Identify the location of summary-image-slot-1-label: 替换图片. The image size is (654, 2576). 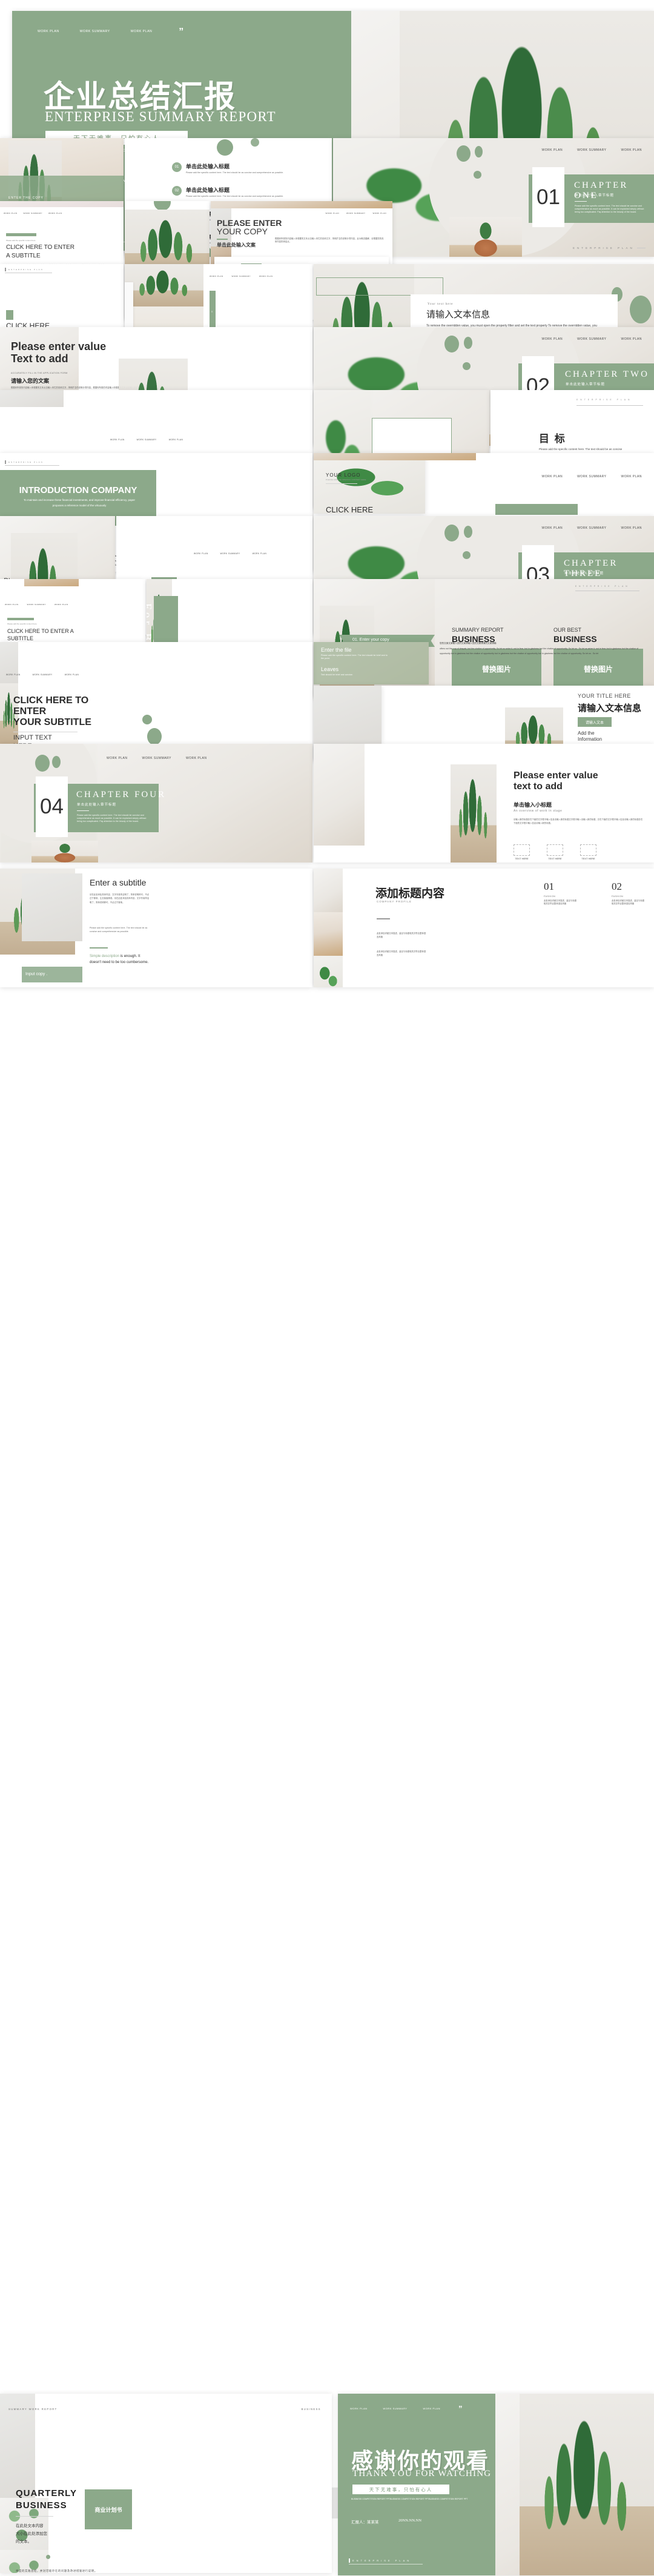
(496, 669).